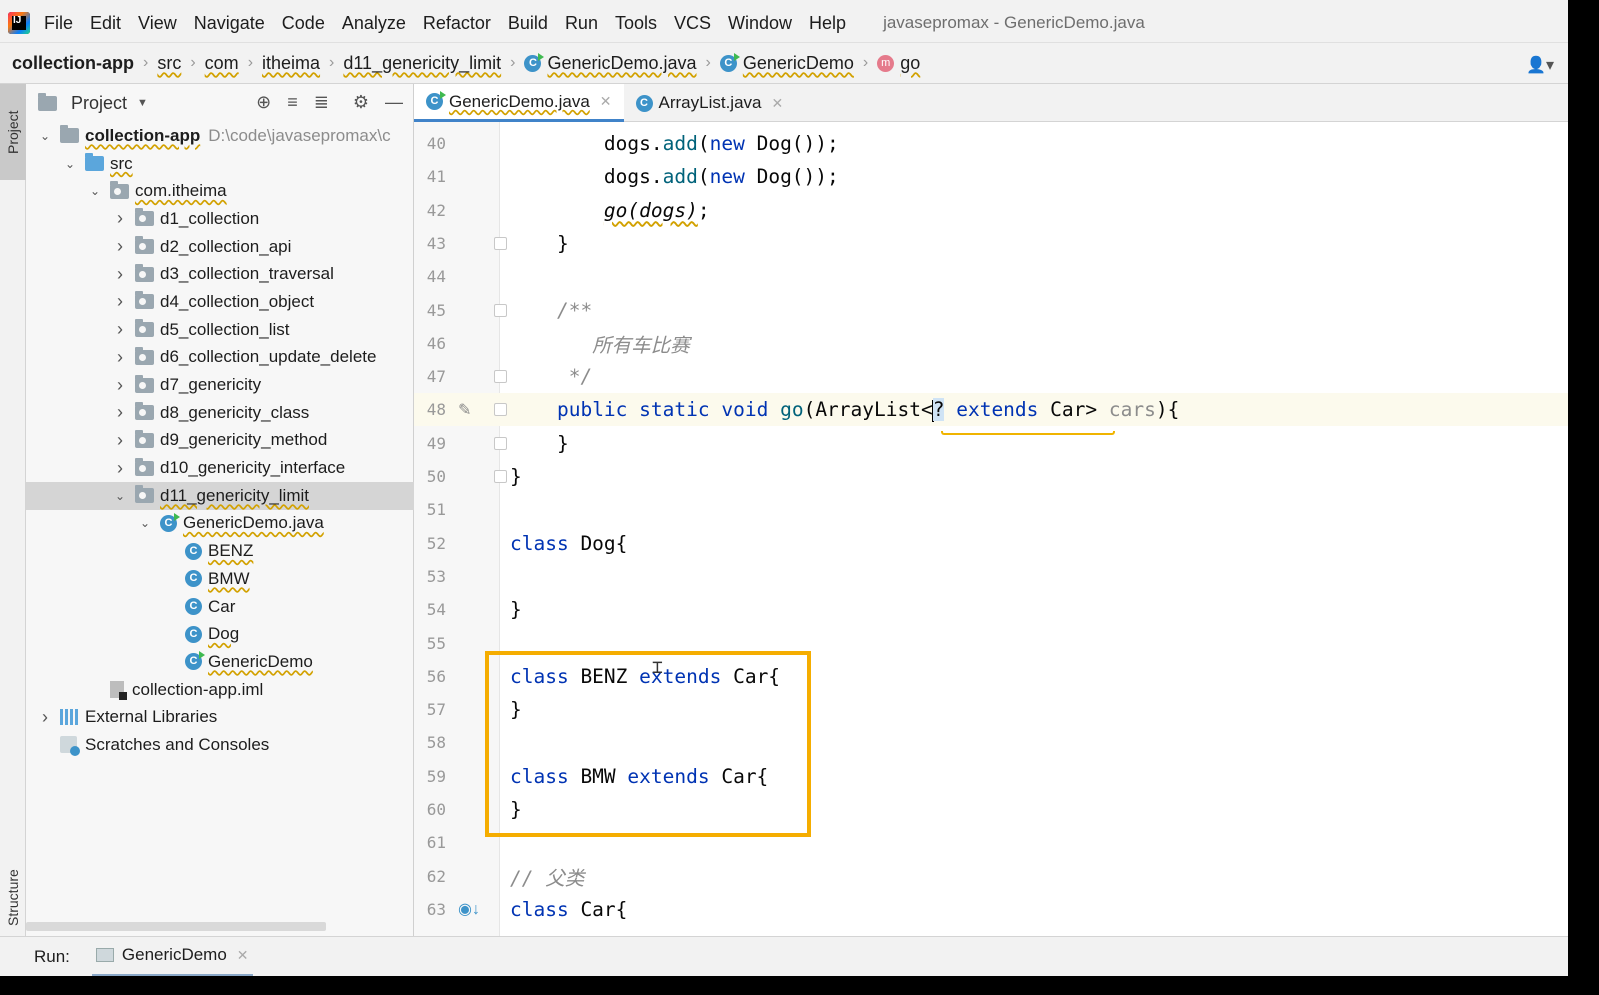  Describe the element at coordinates (692, 23) in the screenshot. I see `menu-vcs: VCS` at that location.